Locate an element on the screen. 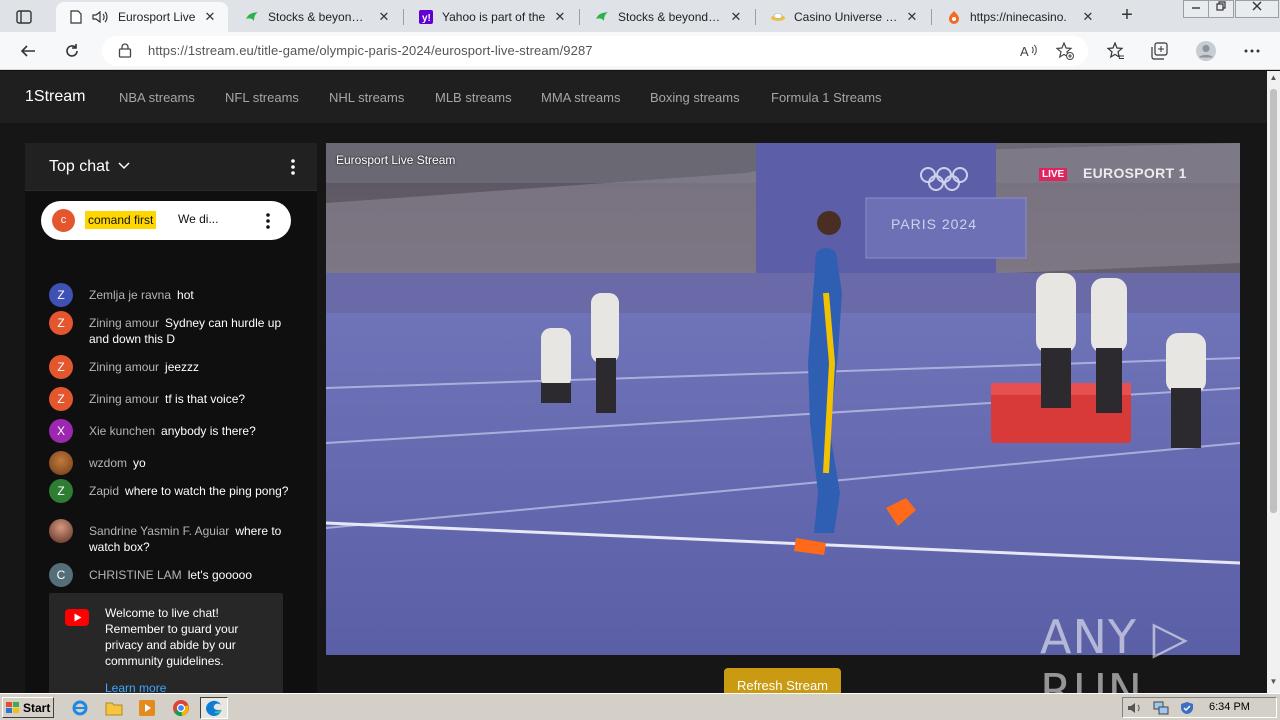  chat-text: tf is that voice? is located at coordinates (205, 399).